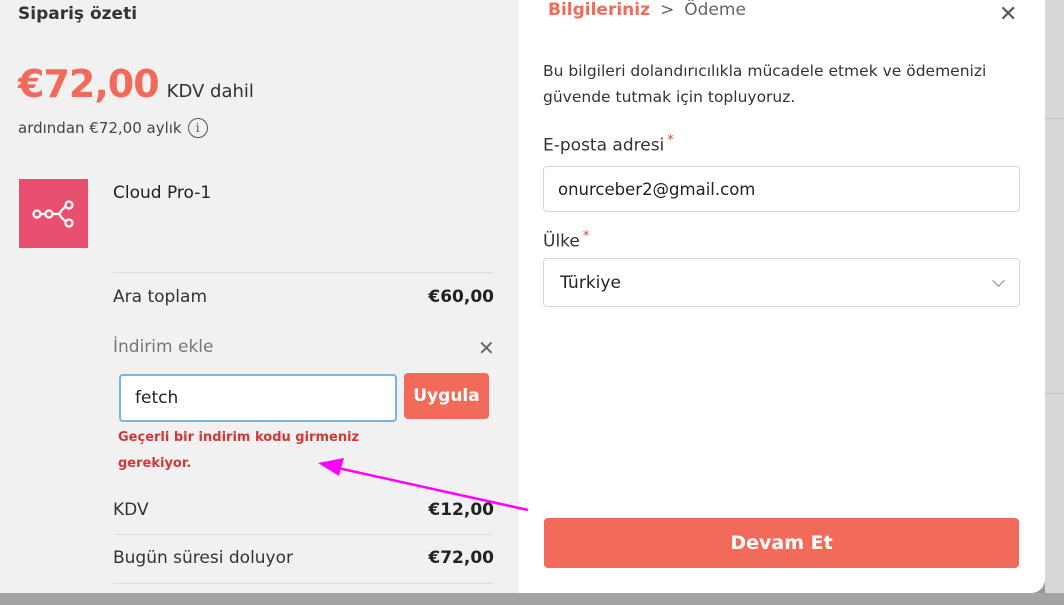 This screenshot has width=1064, height=605. What do you see at coordinates (715, 10) in the screenshot?
I see `breadcrumb-step-payment: Ödeme` at bounding box center [715, 10].